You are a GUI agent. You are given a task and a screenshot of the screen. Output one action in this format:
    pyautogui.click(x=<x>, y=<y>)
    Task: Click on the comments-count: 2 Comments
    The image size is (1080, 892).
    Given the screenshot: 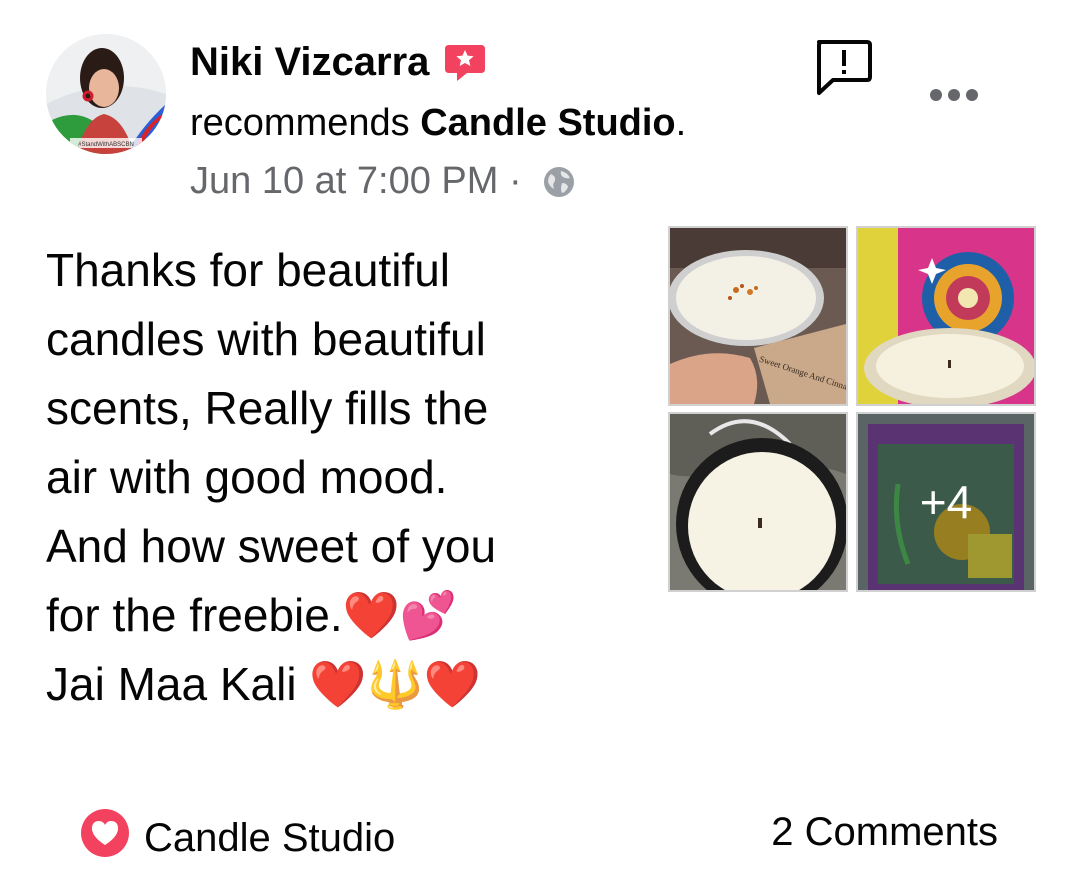 What is the action you would take?
    pyautogui.click(x=884, y=832)
    